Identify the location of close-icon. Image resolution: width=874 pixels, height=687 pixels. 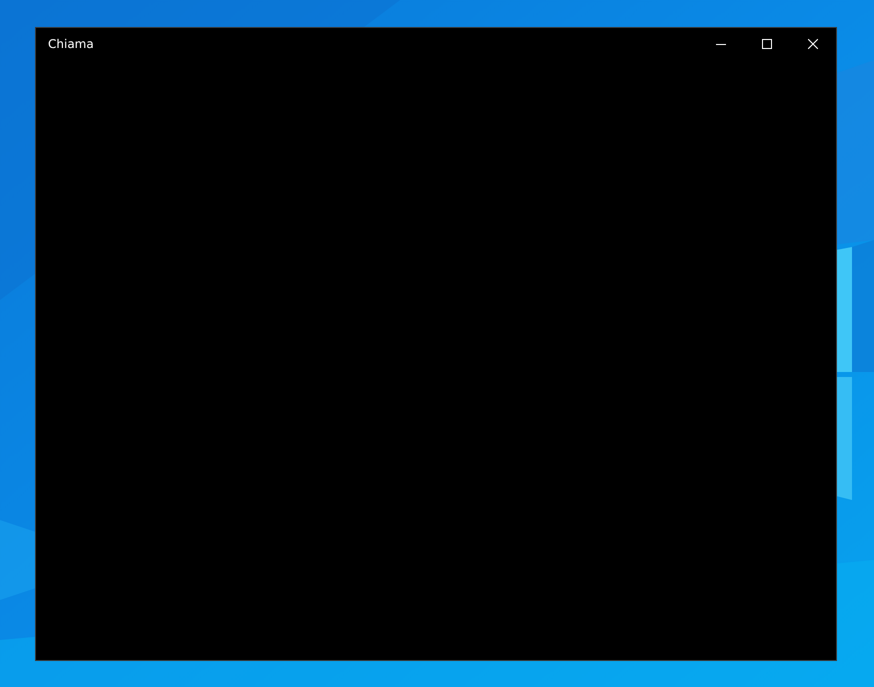
(813, 44).